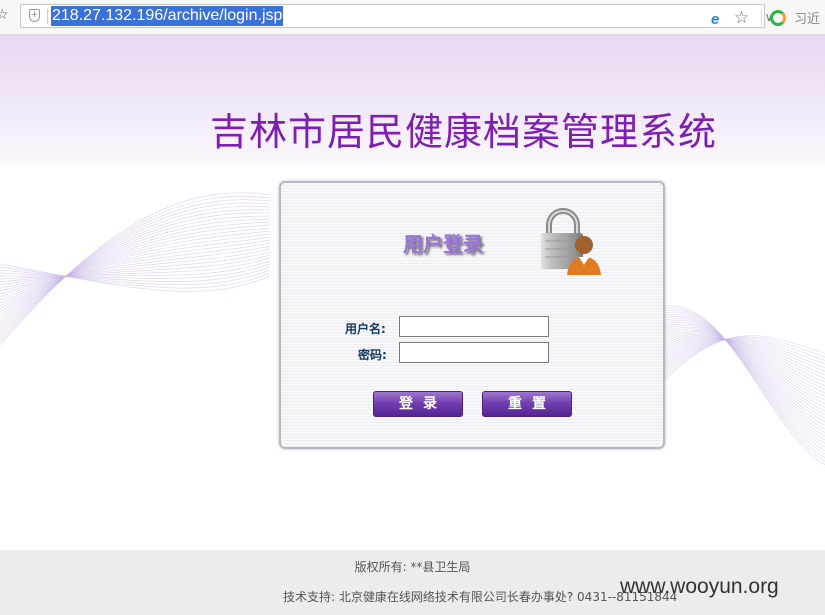 This screenshot has height=615, width=825. What do you see at coordinates (527, 404) in the screenshot?
I see `reset-button: 重置` at bounding box center [527, 404].